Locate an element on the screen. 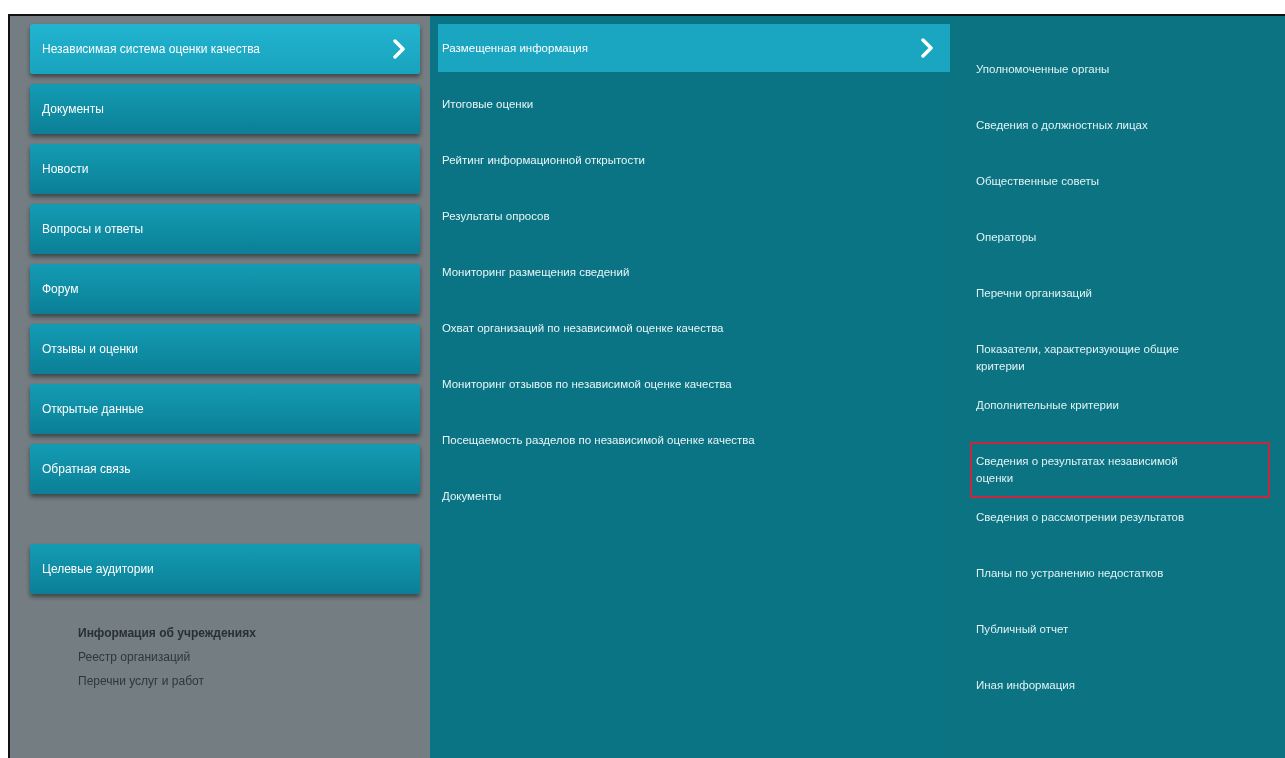  menu-link: Показатели, характеризующие общие критерии is located at coordinates (1120, 358).